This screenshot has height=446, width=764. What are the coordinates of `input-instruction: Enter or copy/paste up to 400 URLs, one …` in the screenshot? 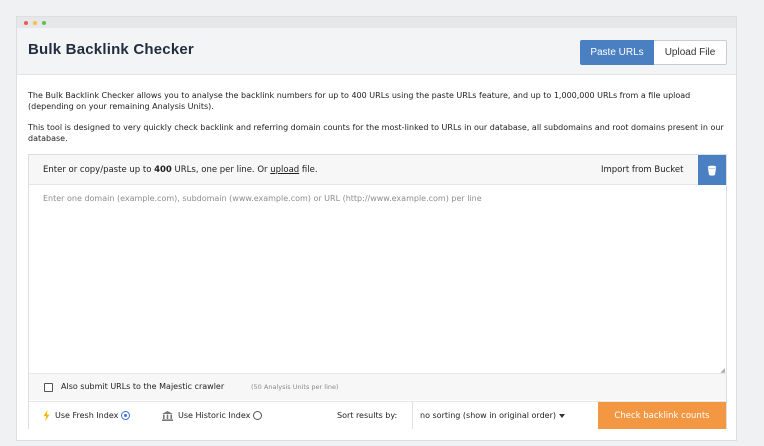 It's located at (180, 170).